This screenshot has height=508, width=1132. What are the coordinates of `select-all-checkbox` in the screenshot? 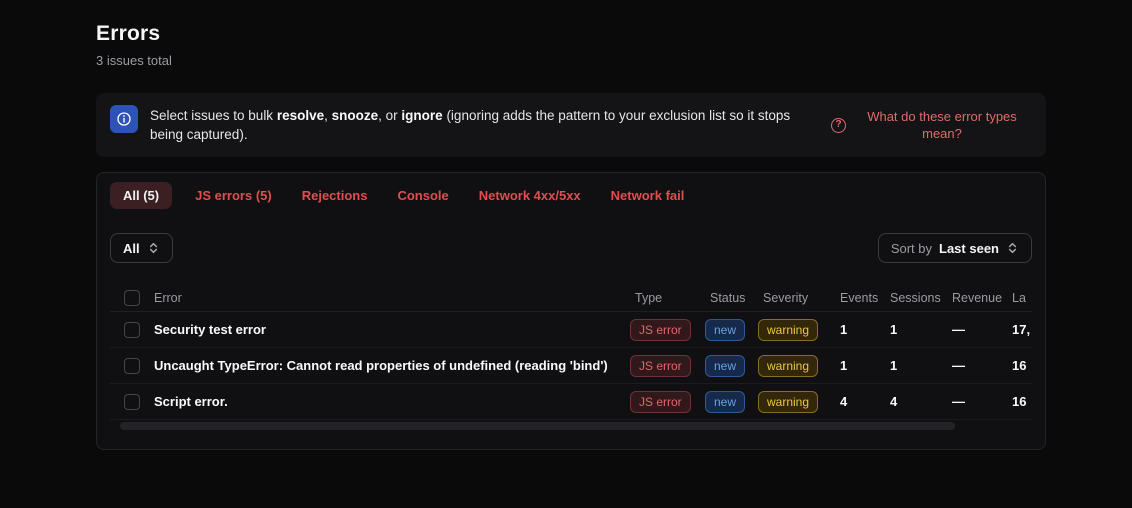 It's located at (132, 298).